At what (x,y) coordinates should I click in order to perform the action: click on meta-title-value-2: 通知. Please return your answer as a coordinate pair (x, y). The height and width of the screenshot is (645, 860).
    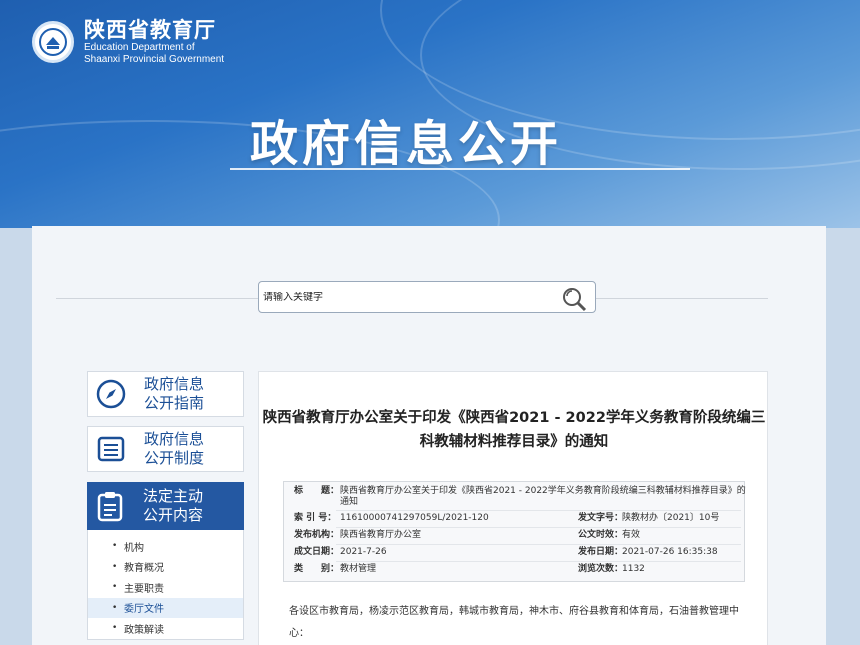
    Looking at the image, I should click on (349, 502).